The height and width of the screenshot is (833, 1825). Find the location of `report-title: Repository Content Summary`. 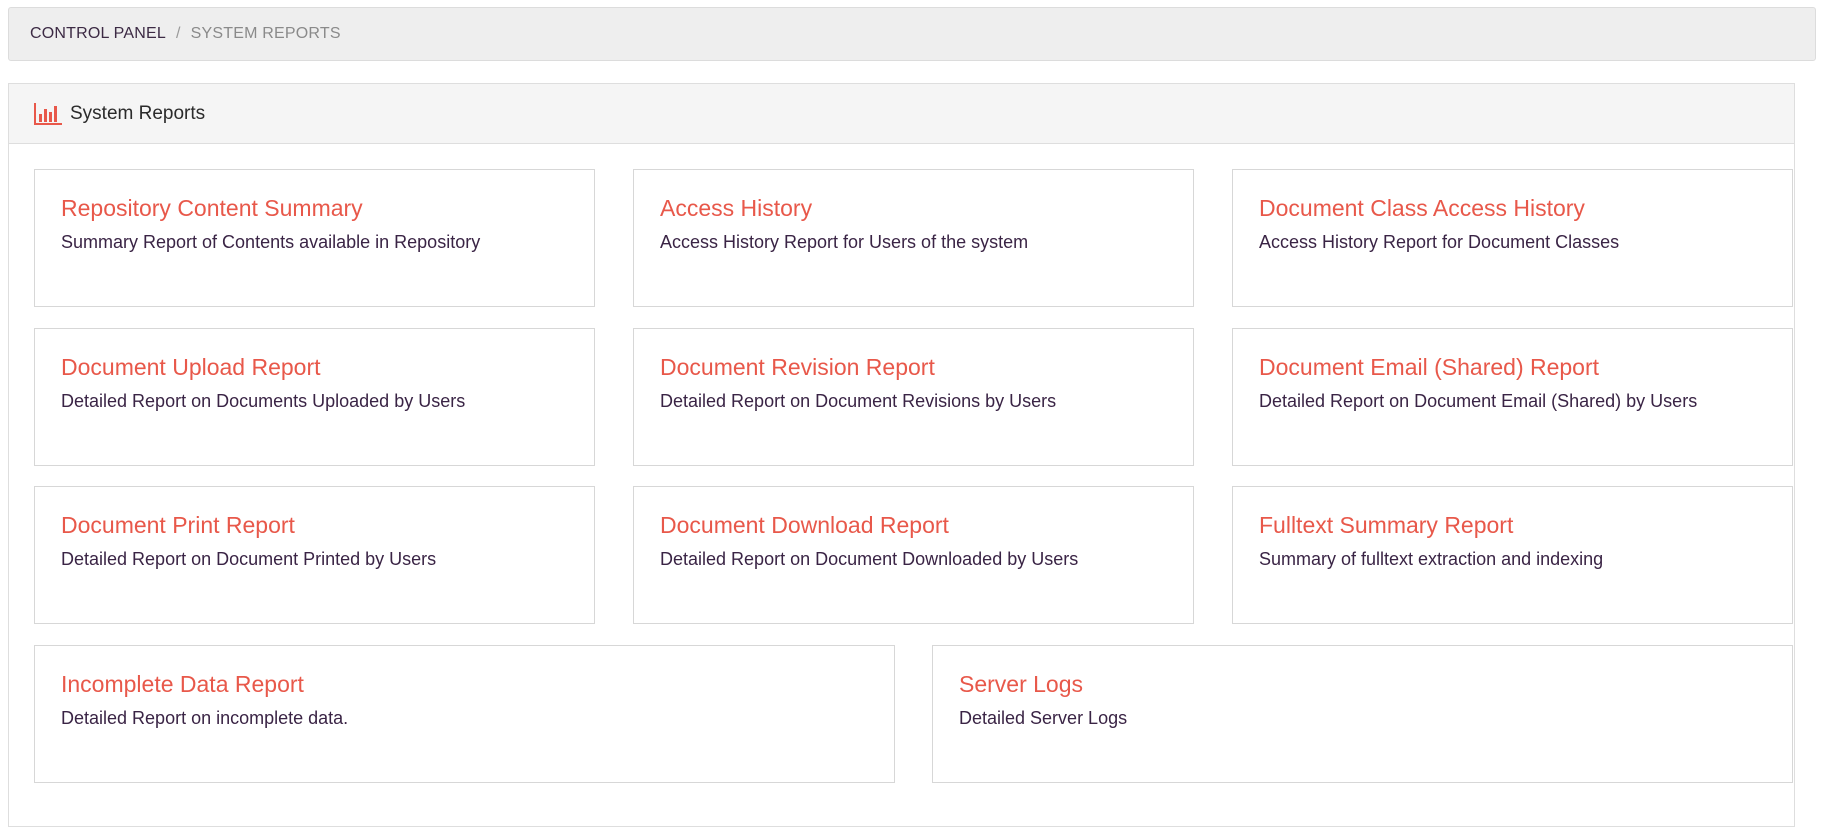

report-title: Repository Content Summary is located at coordinates (314, 208).